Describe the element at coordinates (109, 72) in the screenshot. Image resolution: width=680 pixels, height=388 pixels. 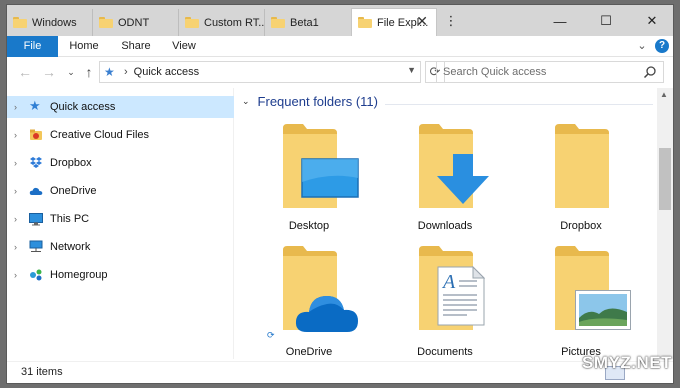
I see `quick-access-star-icon: ★` at that location.